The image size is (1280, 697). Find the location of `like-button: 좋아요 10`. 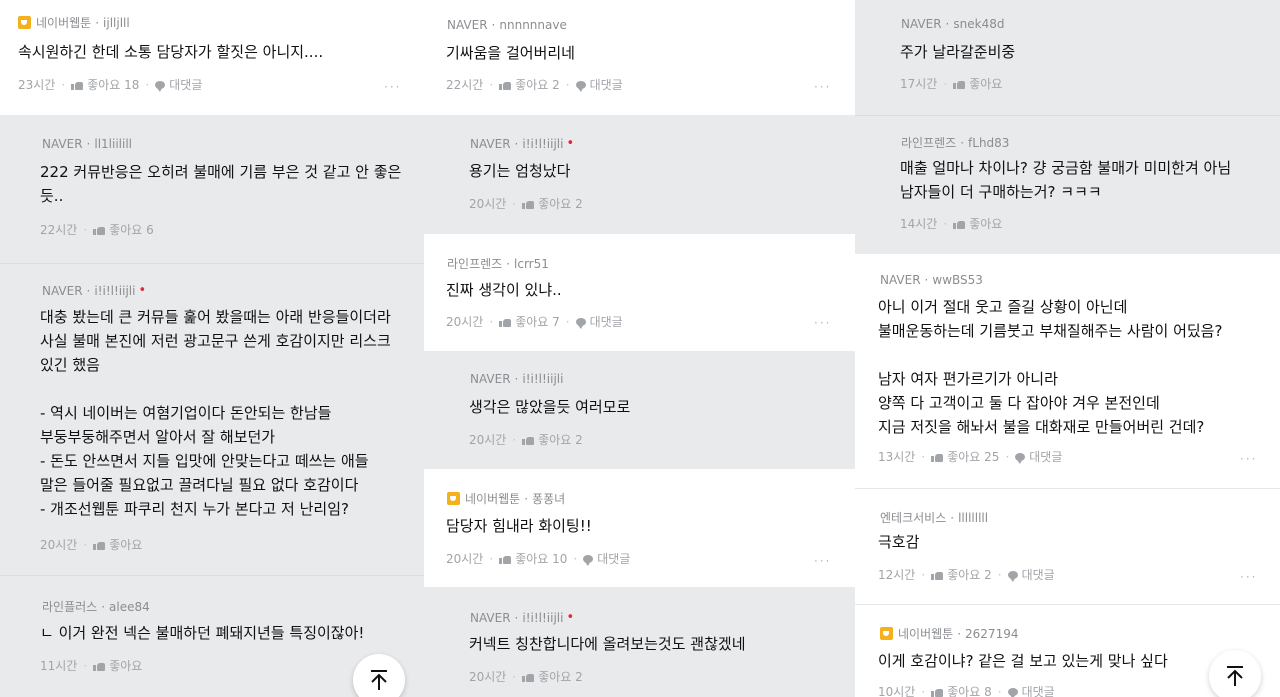

like-button: 좋아요 10 is located at coordinates (541, 558).